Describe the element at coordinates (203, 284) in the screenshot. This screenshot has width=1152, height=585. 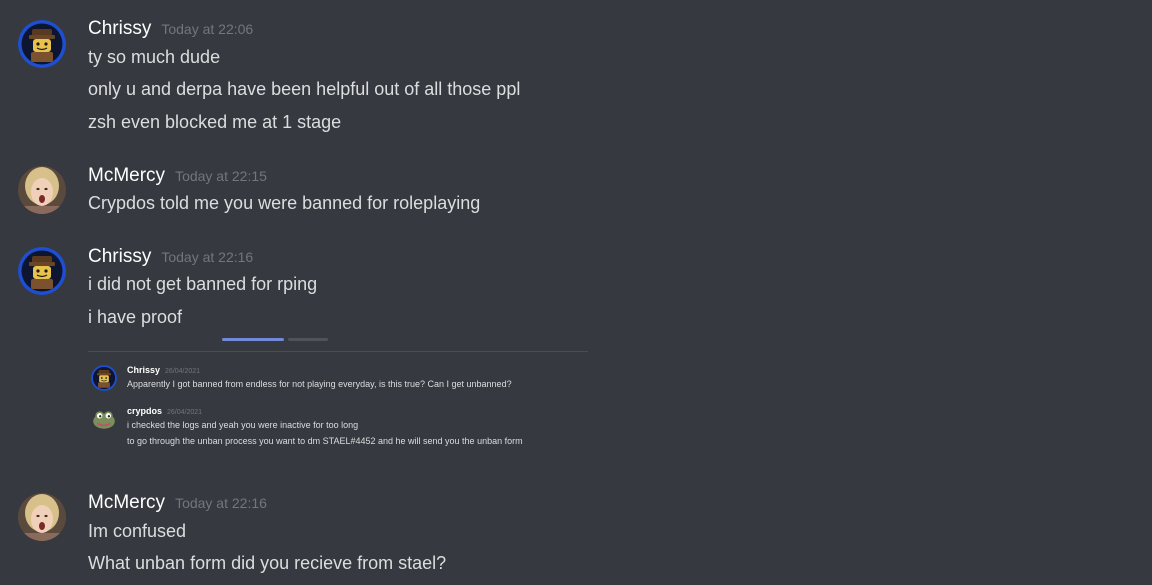
I see `message-text: i did not get banned for rping` at that location.